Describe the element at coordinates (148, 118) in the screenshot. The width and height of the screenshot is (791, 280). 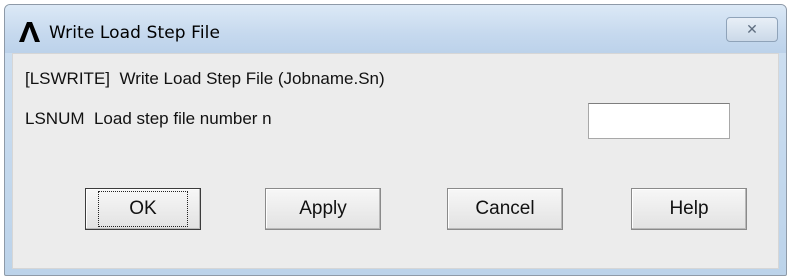
I see `lsnum-label: LSNUM Load step file number n` at that location.